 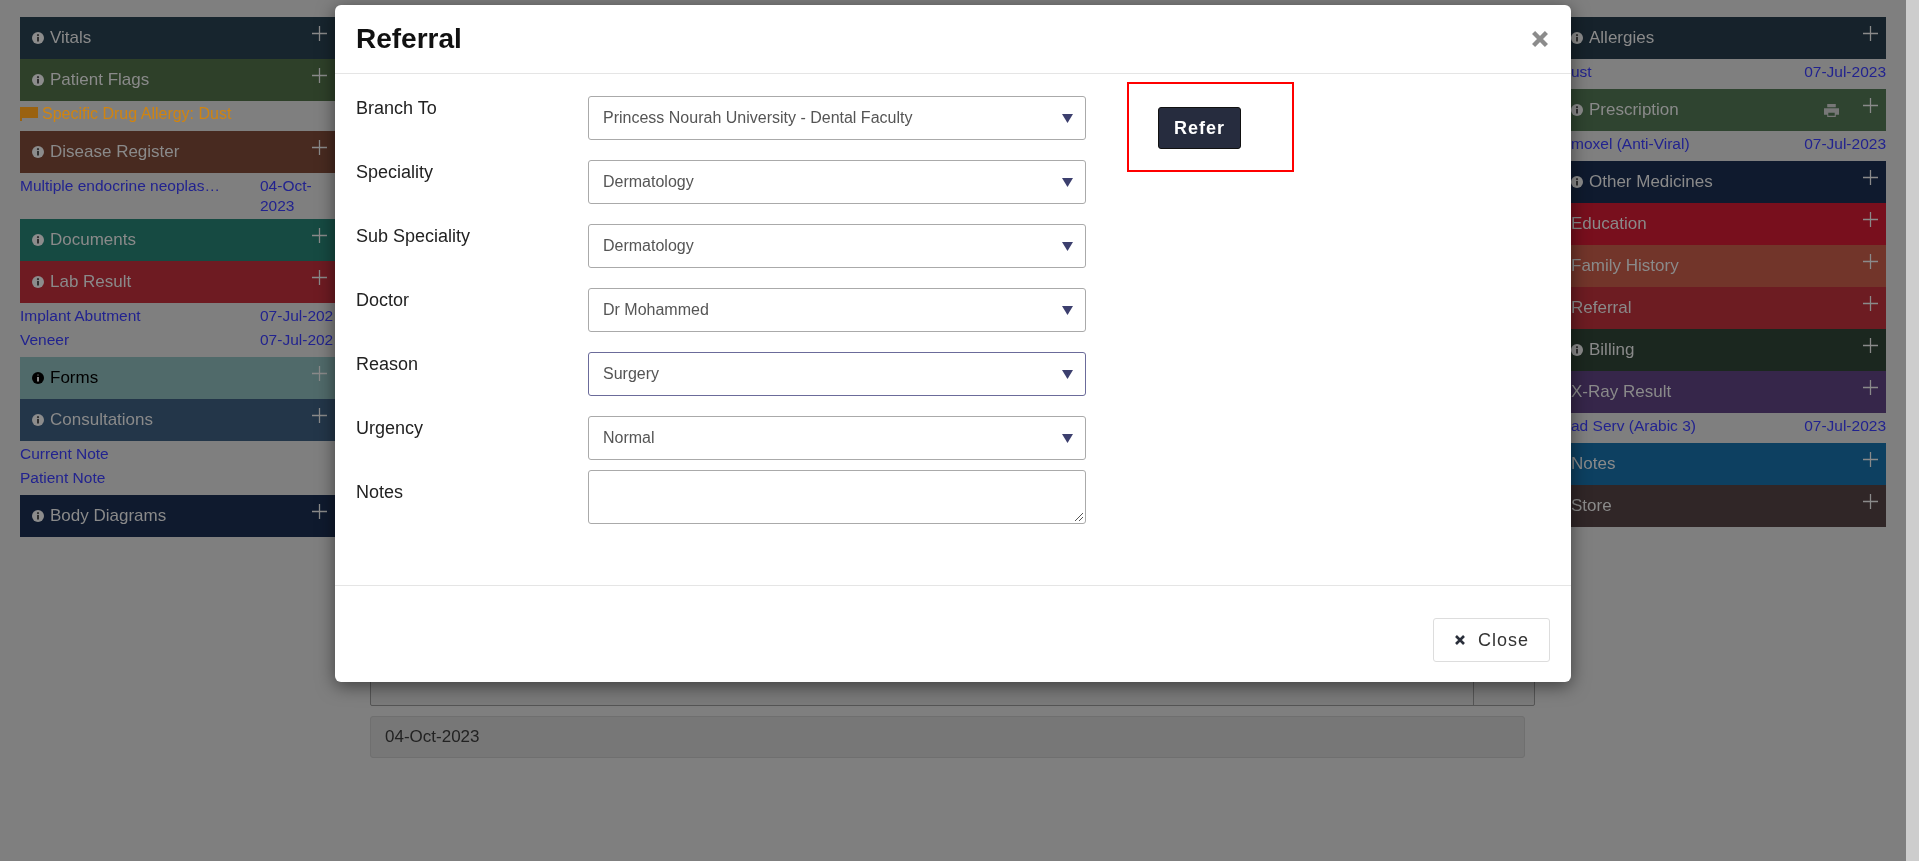 What do you see at coordinates (1728, 266) in the screenshot?
I see `panel-header: Family History` at bounding box center [1728, 266].